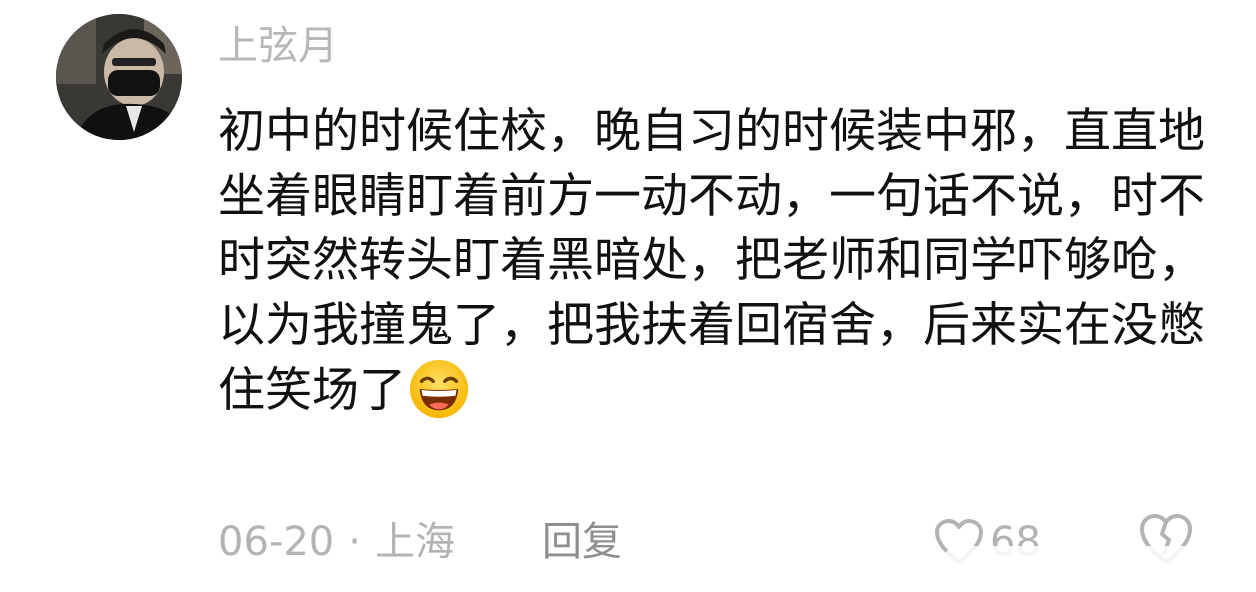  What do you see at coordinates (582, 542) in the screenshot?
I see `reply-button: 回复` at bounding box center [582, 542].